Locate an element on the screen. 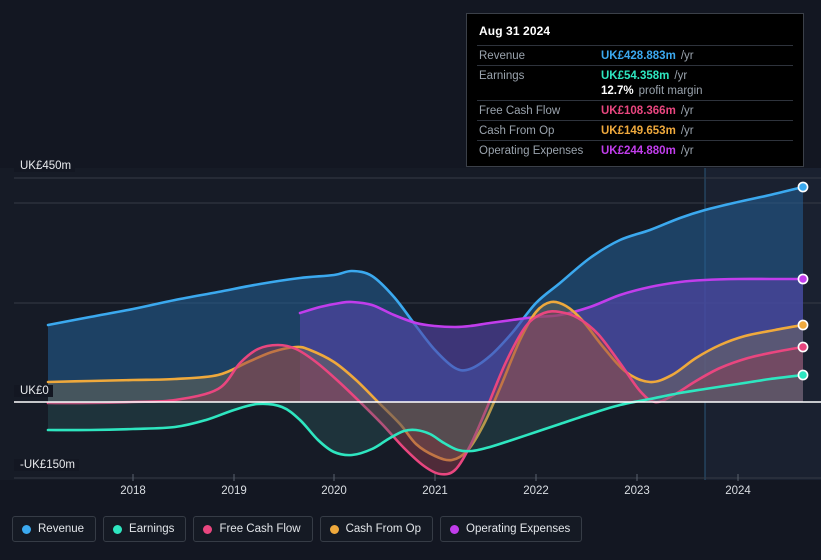 This screenshot has height=560, width=821. tooltip-row-earnings: Earnings UK£54.358m /yr is located at coordinates (635, 75).